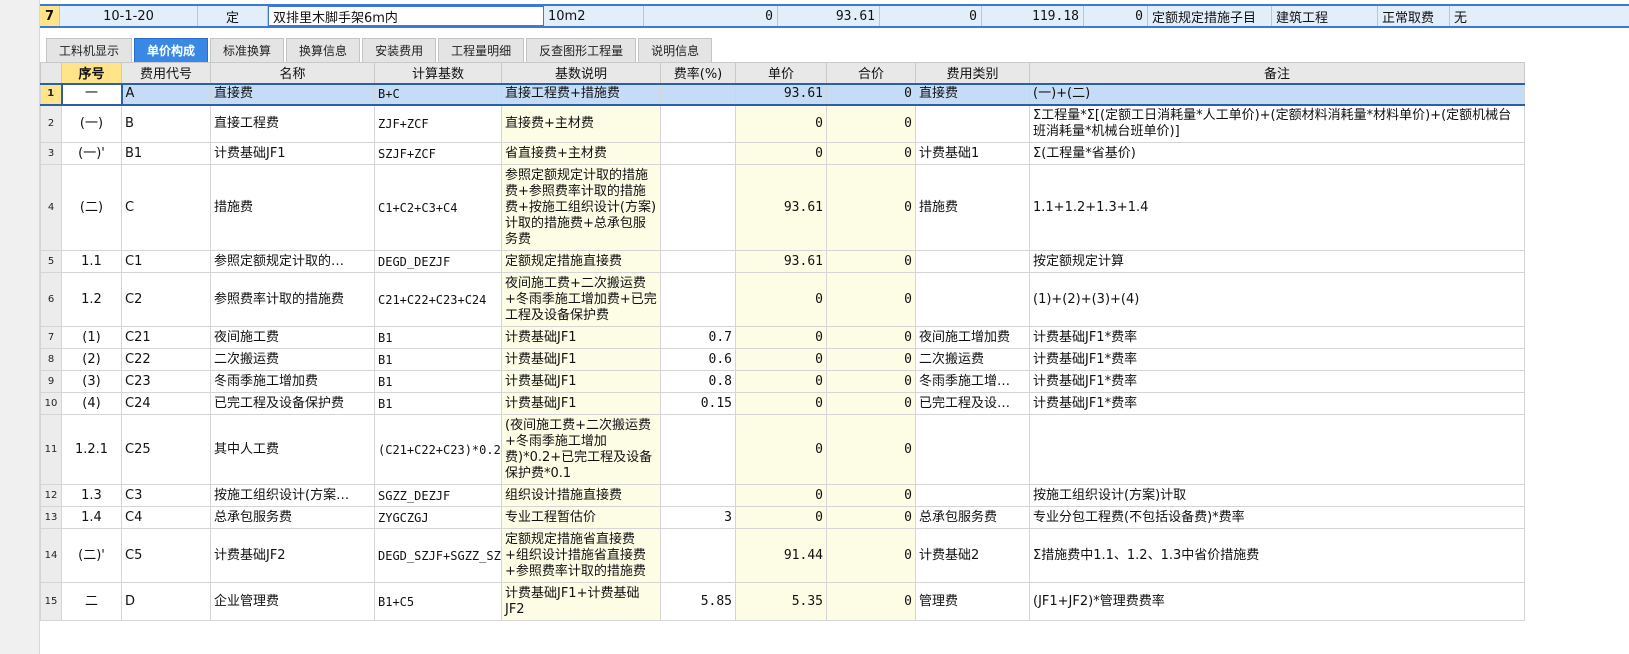  Describe the element at coordinates (171, 50) in the screenshot. I see `tab-2: 单价构成` at that location.